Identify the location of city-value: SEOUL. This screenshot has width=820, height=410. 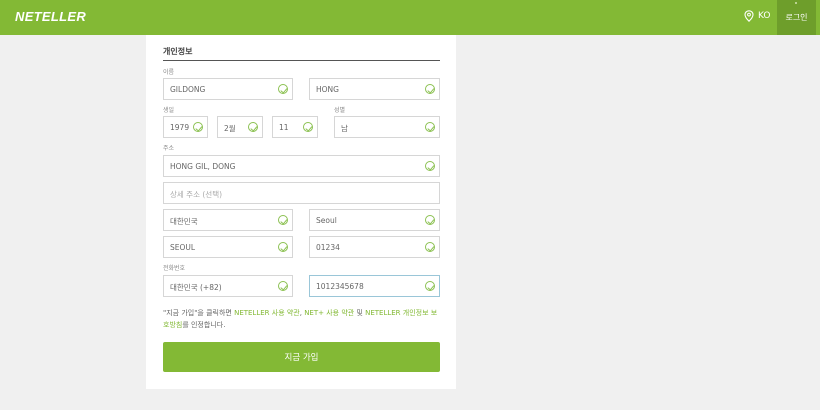
(183, 247).